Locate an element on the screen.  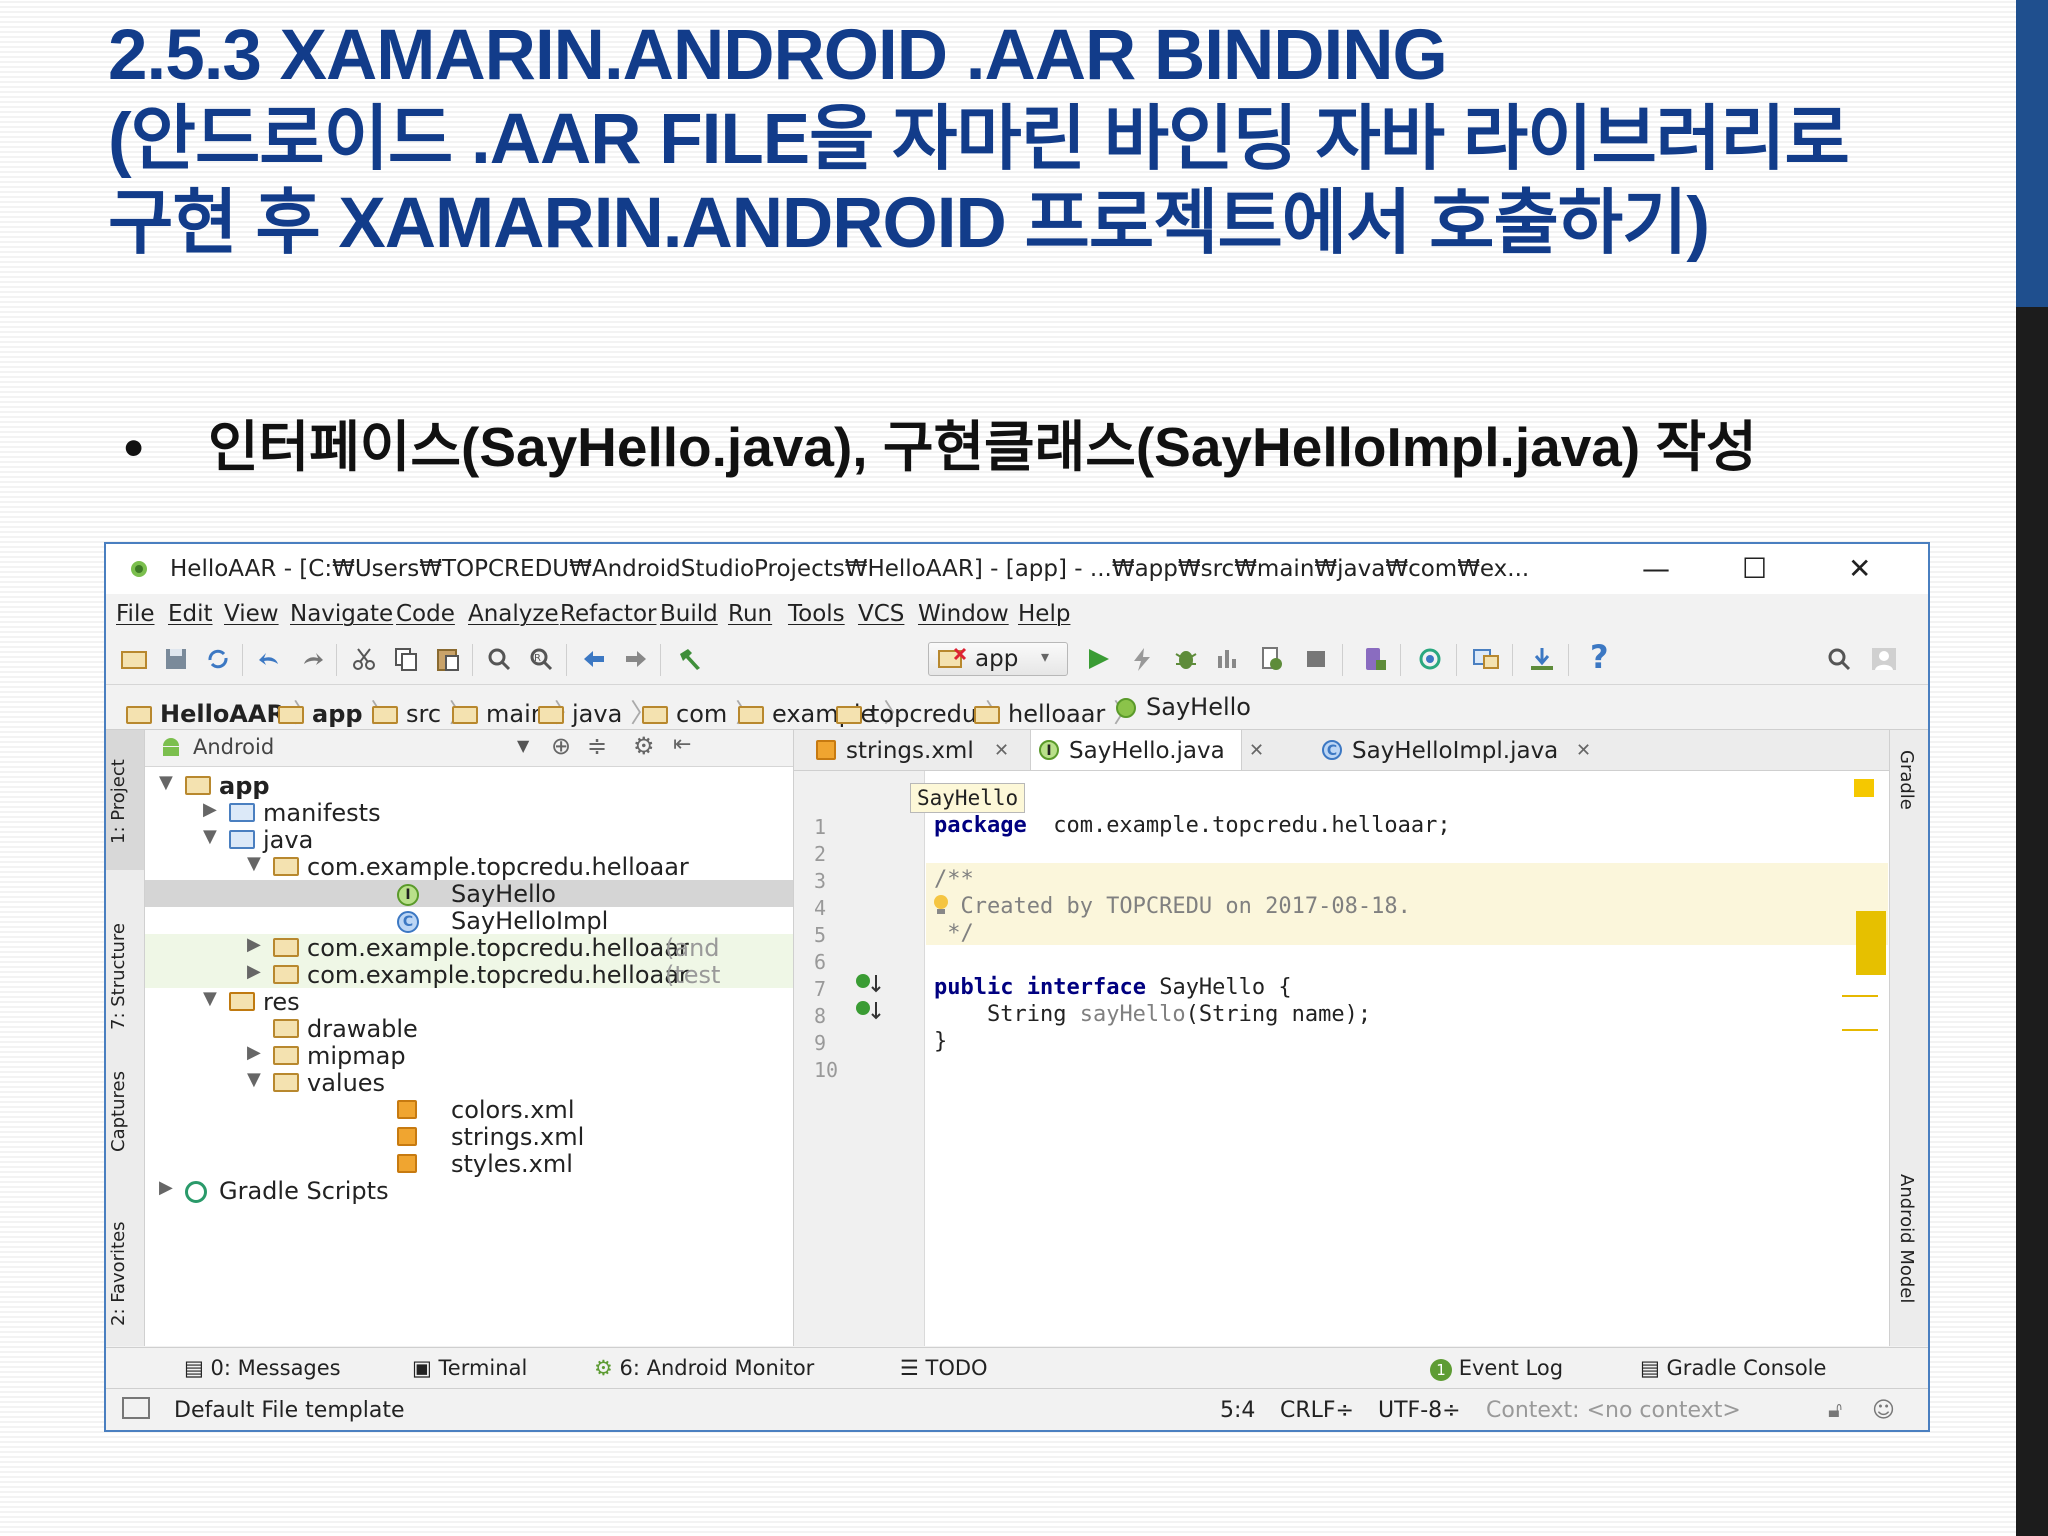
caret-position: 5:4 is located at coordinates (1237, 1410).